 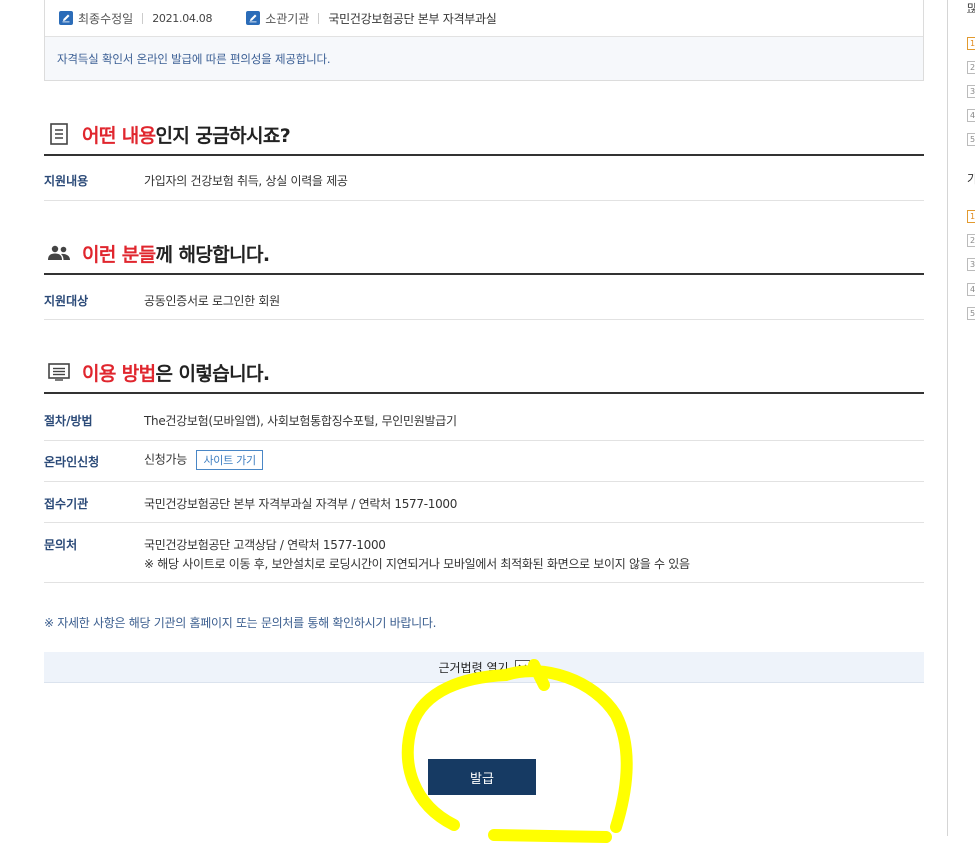 What do you see at coordinates (106, 18) in the screenshot?
I see `last-modified-label: 최종수정일` at bounding box center [106, 18].